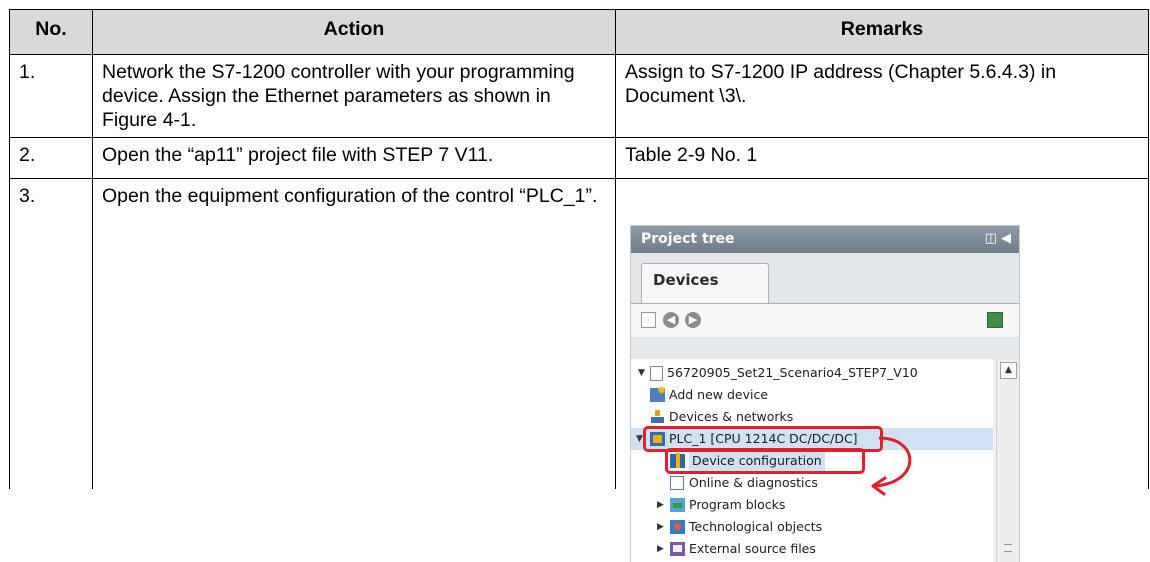 This screenshot has width=1150, height=562. Describe the element at coordinates (812, 417) in the screenshot. I see `tree-item-devices-networks: Devices & networks` at that location.